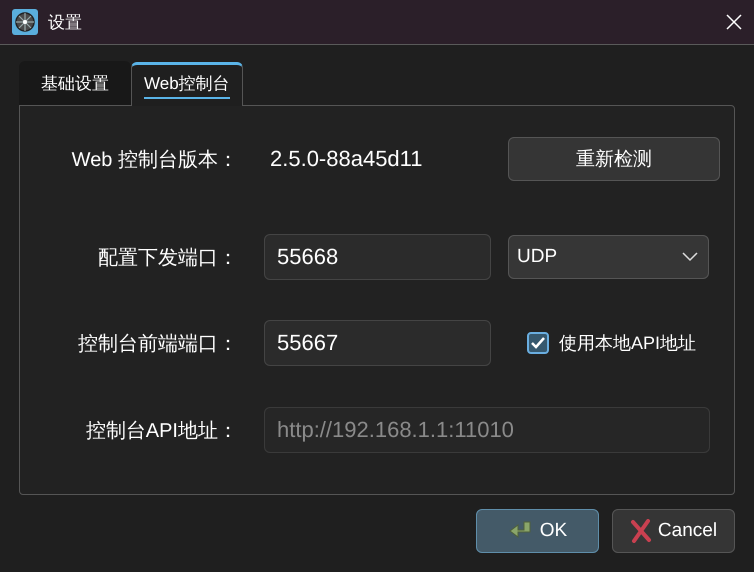 This screenshot has width=754, height=572. Describe the element at coordinates (75, 83) in the screenshot. I see `tab: 基础设置` at that location.